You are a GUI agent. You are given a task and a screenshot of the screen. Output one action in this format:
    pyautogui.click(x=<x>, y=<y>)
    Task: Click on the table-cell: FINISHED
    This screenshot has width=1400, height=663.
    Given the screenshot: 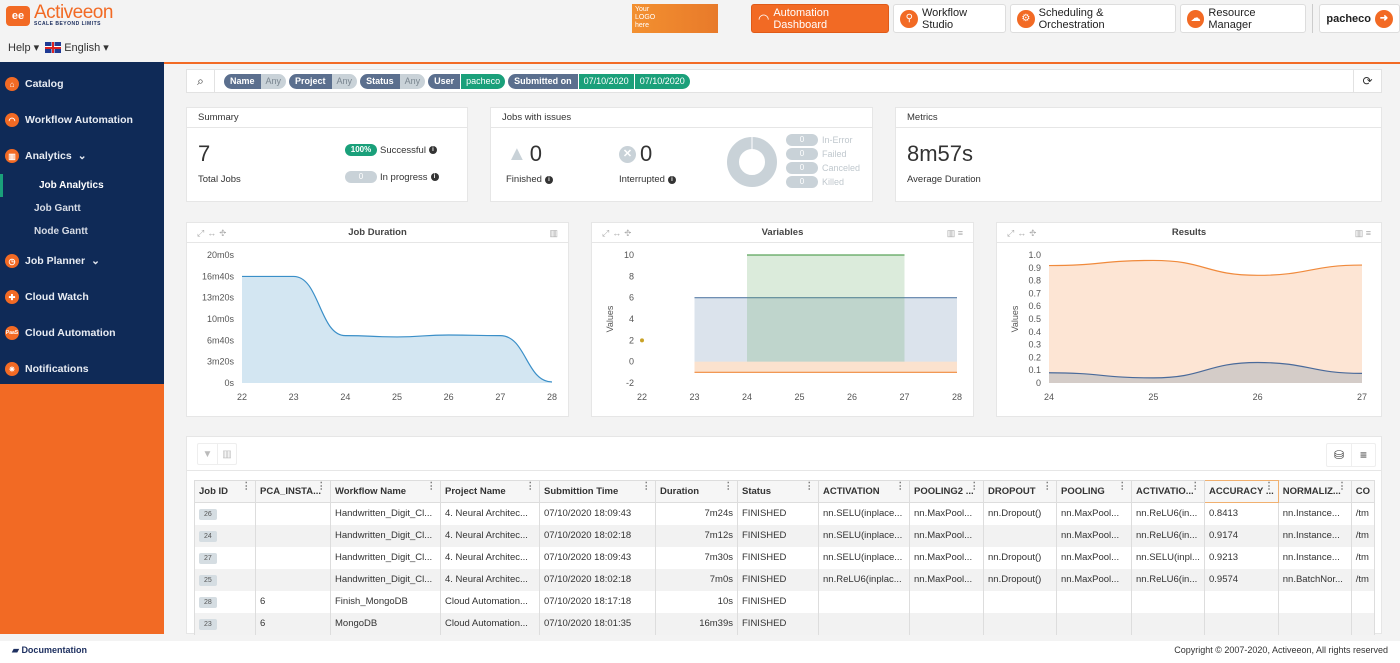 What is the action you would take?
    pyautogui.click(x=778, y=601)
    